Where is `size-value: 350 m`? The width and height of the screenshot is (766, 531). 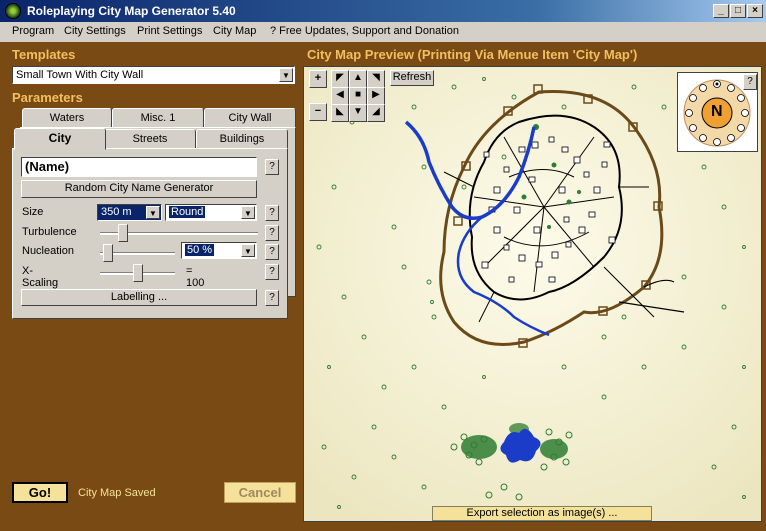
size-value: 350 m is located at coordinates (116, 212).